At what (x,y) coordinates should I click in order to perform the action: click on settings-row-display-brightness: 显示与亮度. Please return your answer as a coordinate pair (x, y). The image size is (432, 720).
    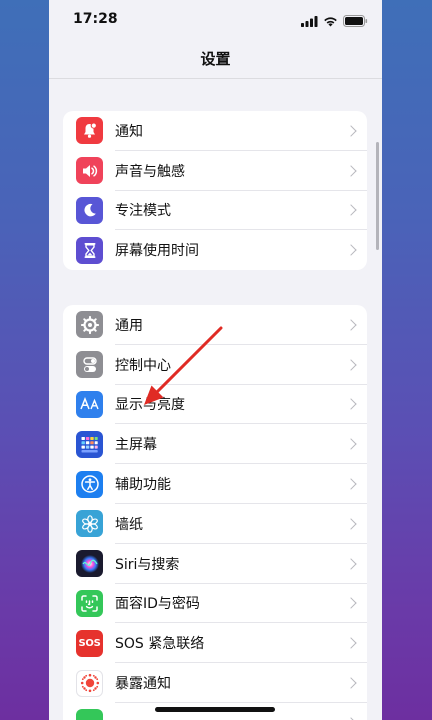
    Looking at the image, I should click on (215, 405).